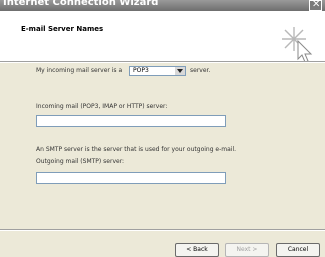  What do you see at coordinates (131, 121) in the screenshot?
I see `incoming-server-field` at bounding box center [131, 121].